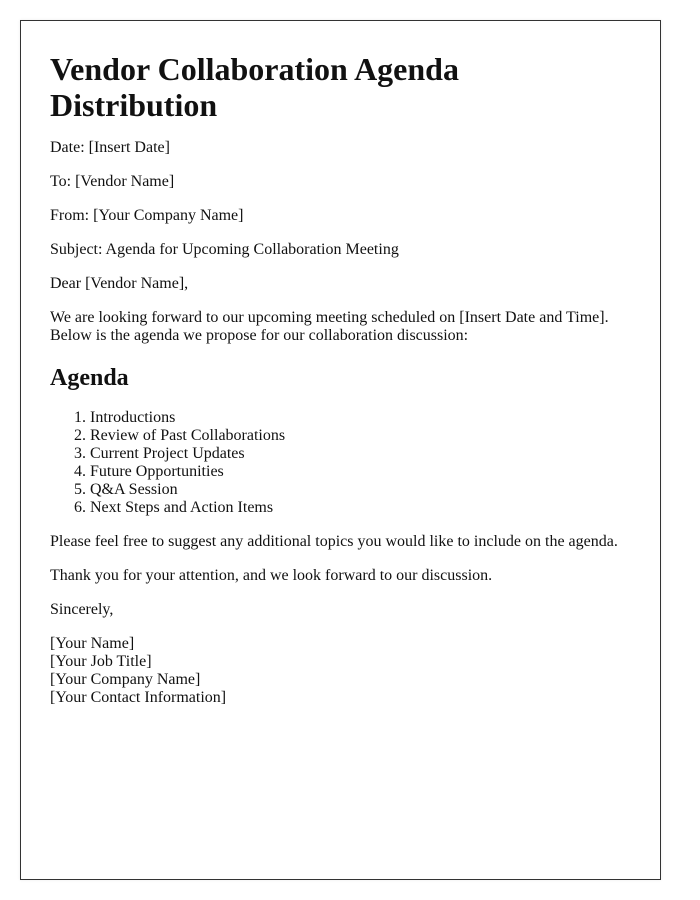 This screenshot has height=900, width=700. I want to click on signature-contact: [Your Contact Information], so click(138, 697).